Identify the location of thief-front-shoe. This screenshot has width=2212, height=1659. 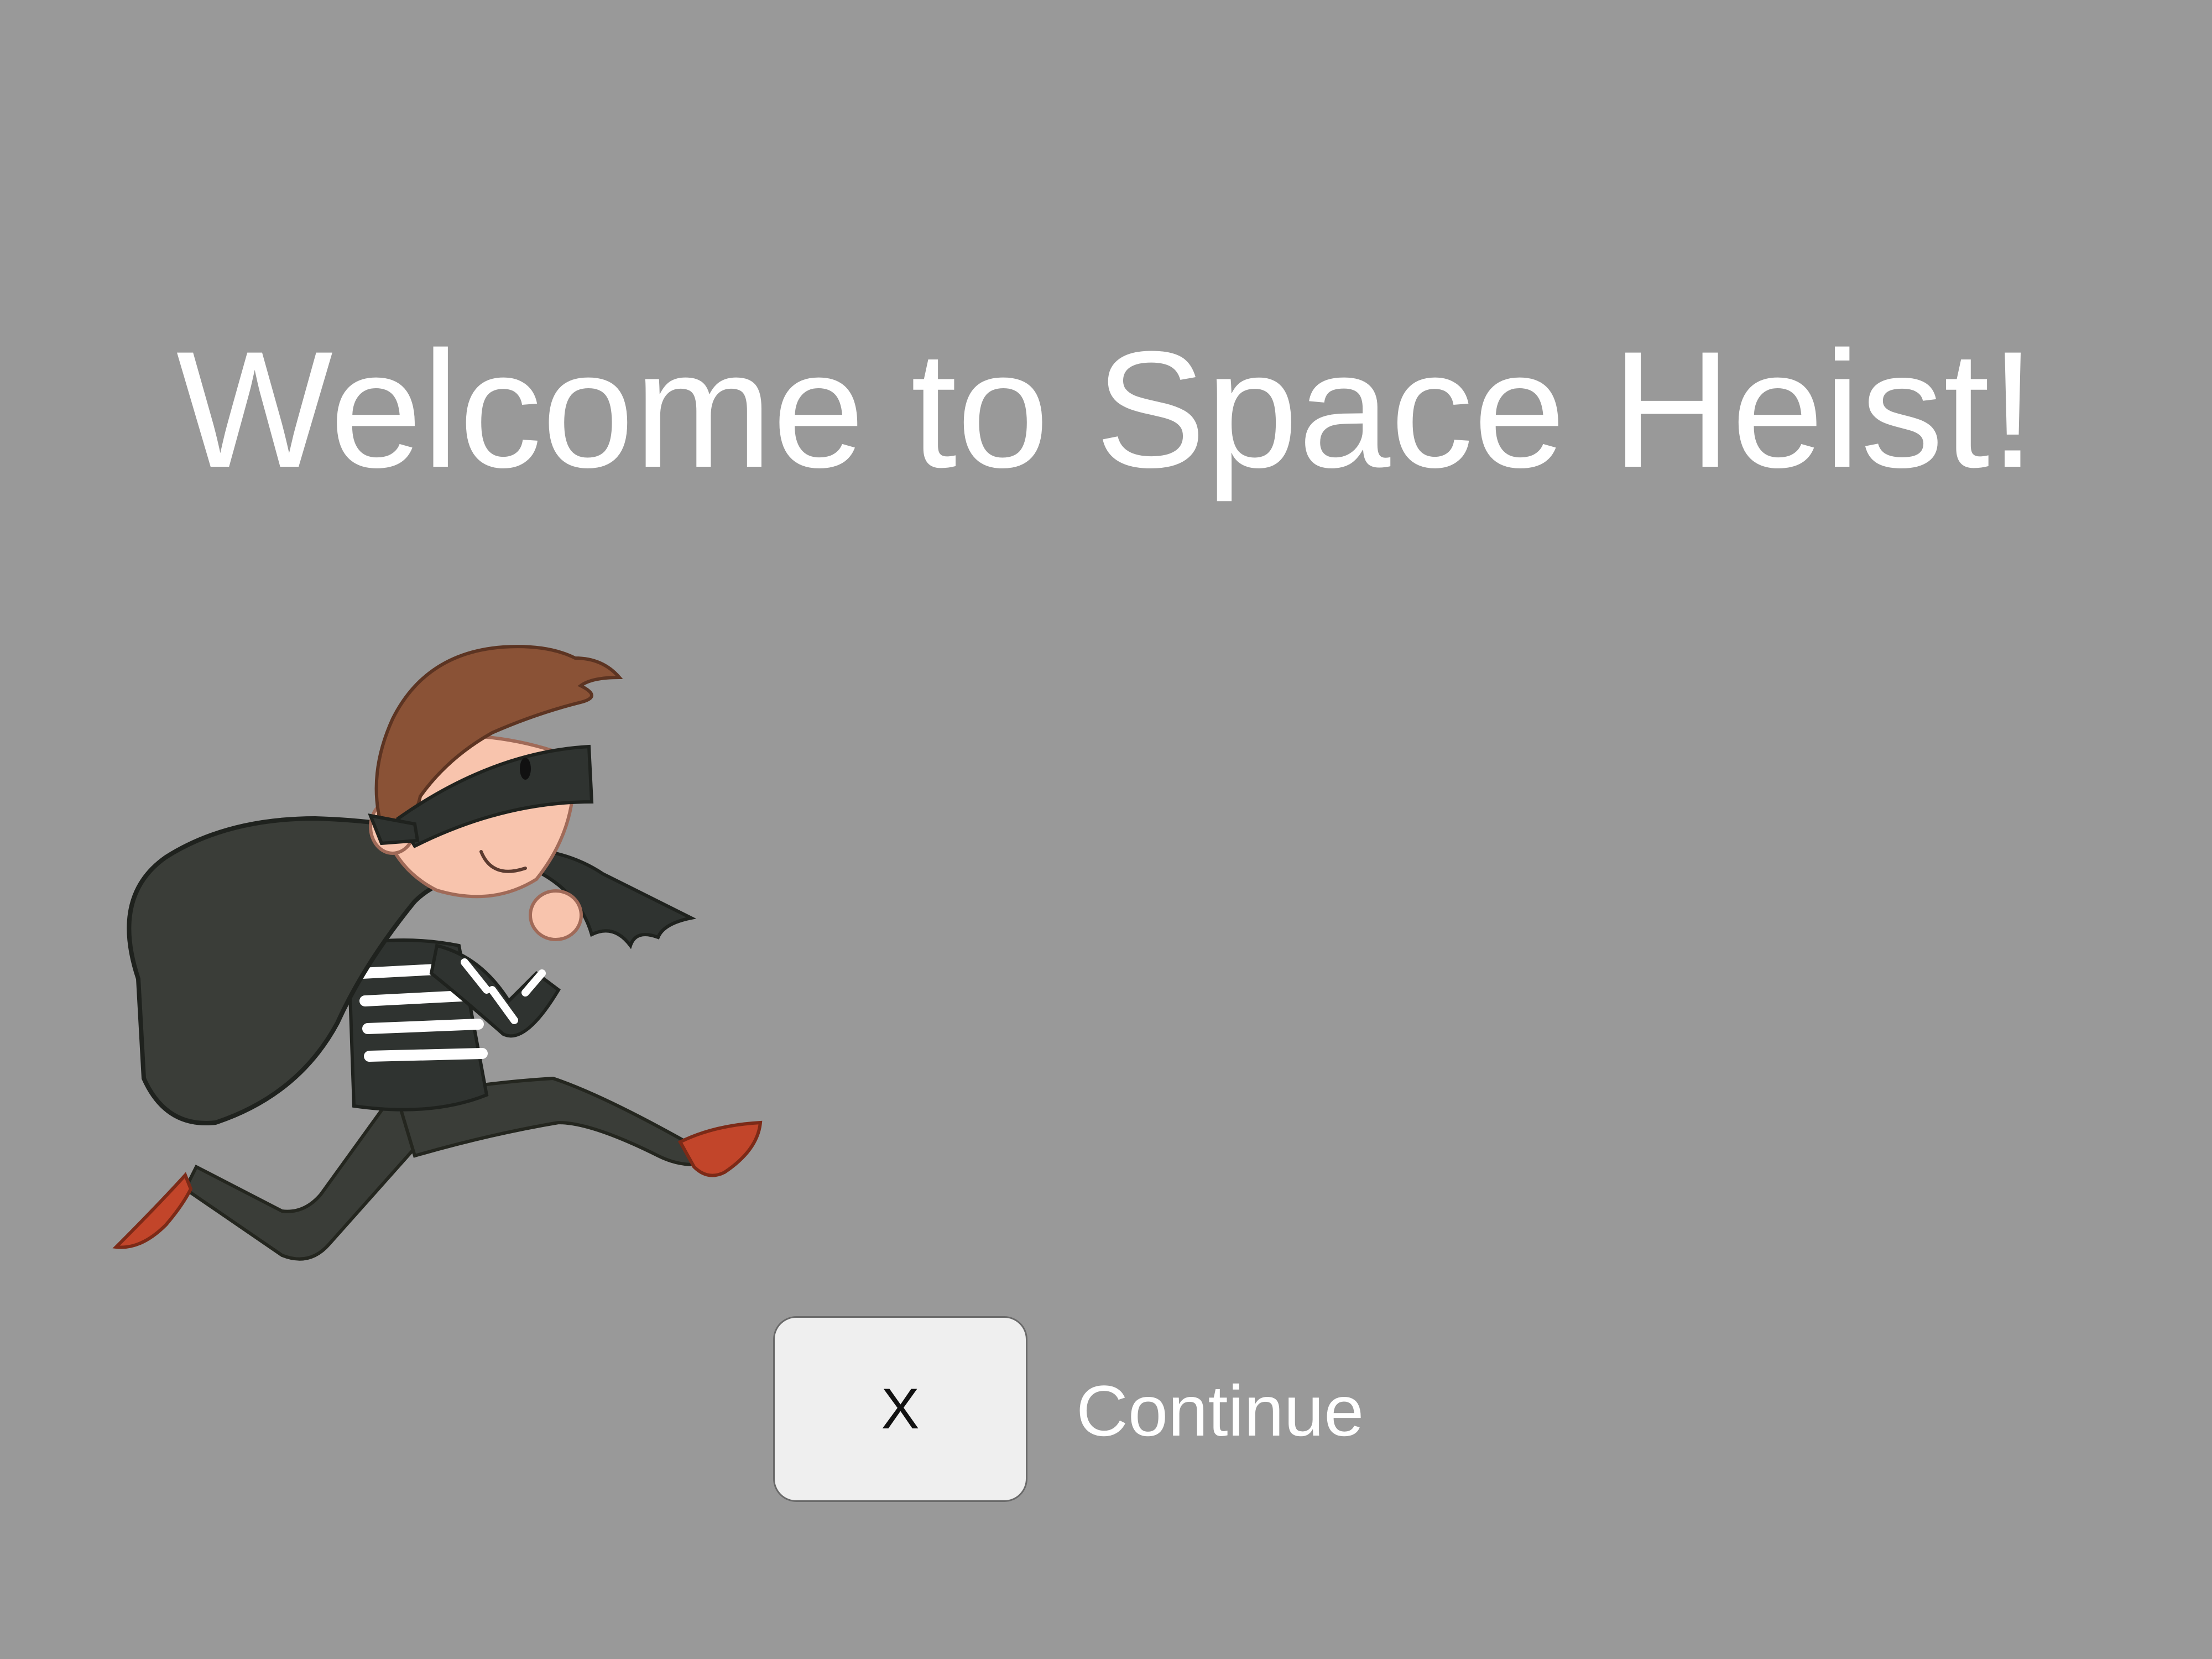
(720, 1149).